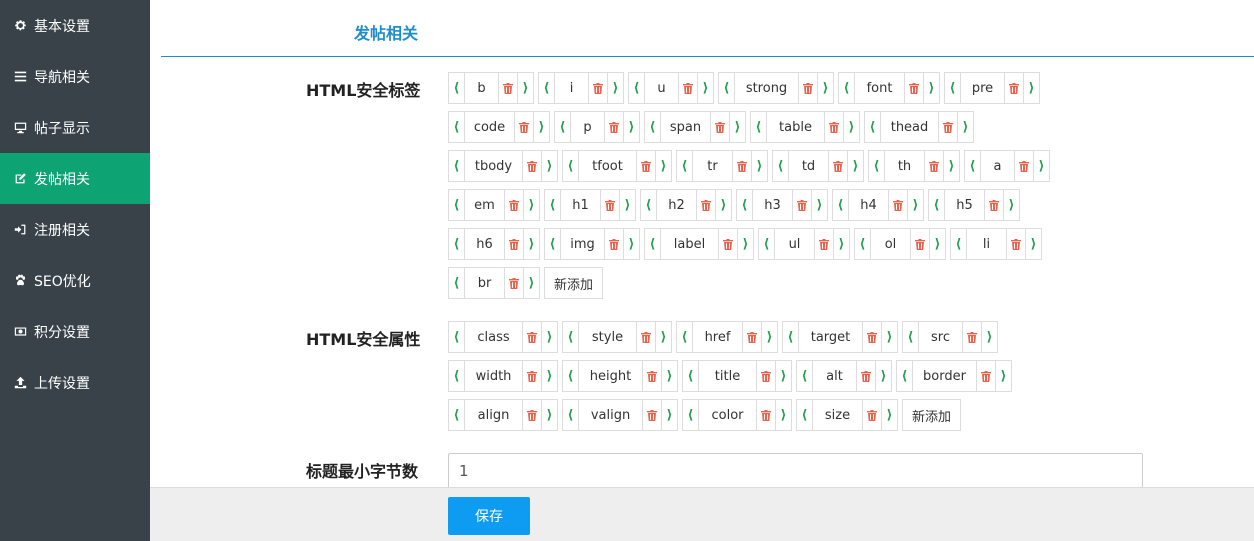  I want to click on tag-value: target, so click(830, 337).